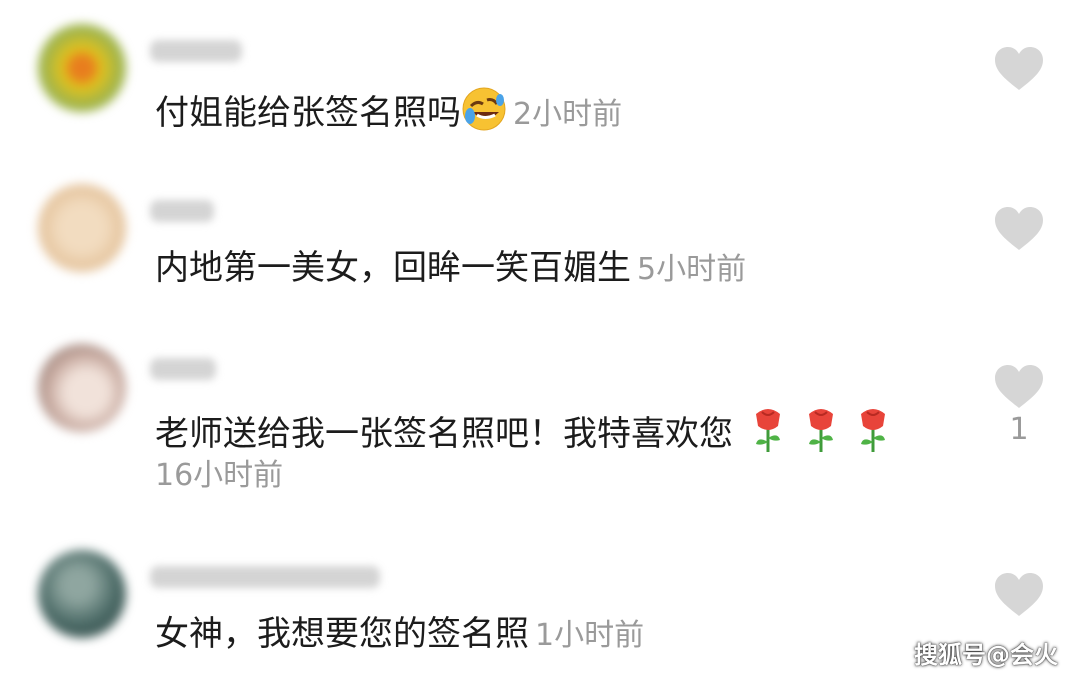 This screenshot has width=1080, height=680. I want to click on rofl-emoji, so click(484, 114).